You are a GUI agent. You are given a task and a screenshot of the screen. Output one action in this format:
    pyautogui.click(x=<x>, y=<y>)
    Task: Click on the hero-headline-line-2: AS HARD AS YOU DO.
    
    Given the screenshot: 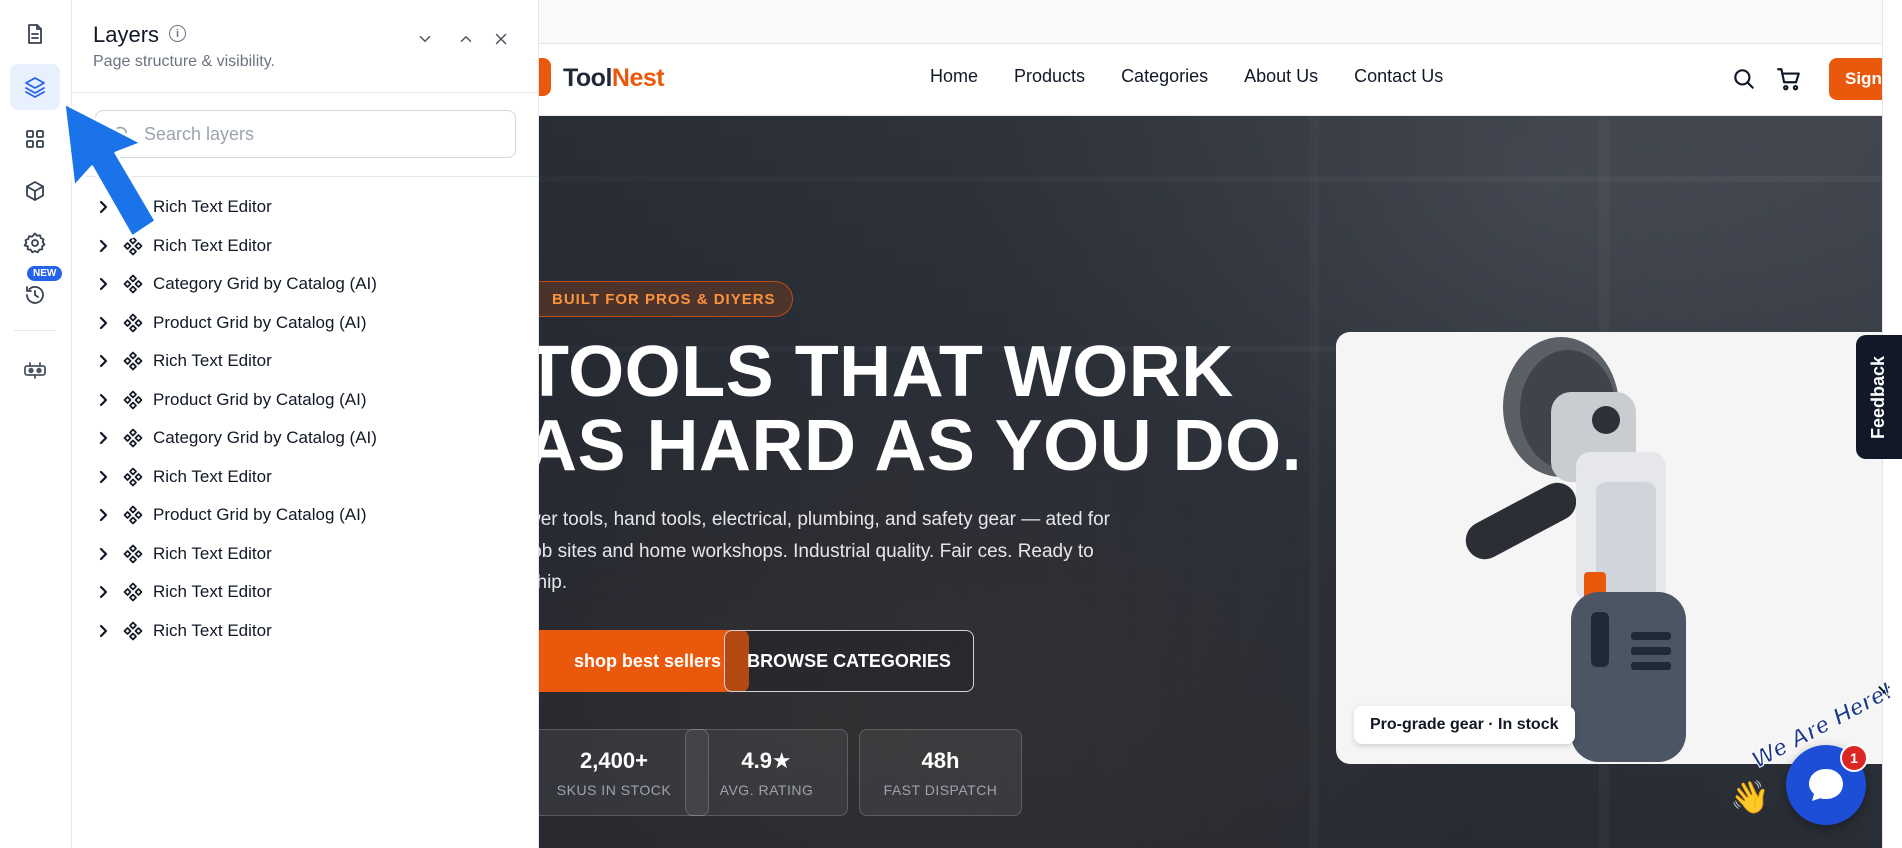 What is the action you would take?
    pyautogui.click(x=921, y=446)
    